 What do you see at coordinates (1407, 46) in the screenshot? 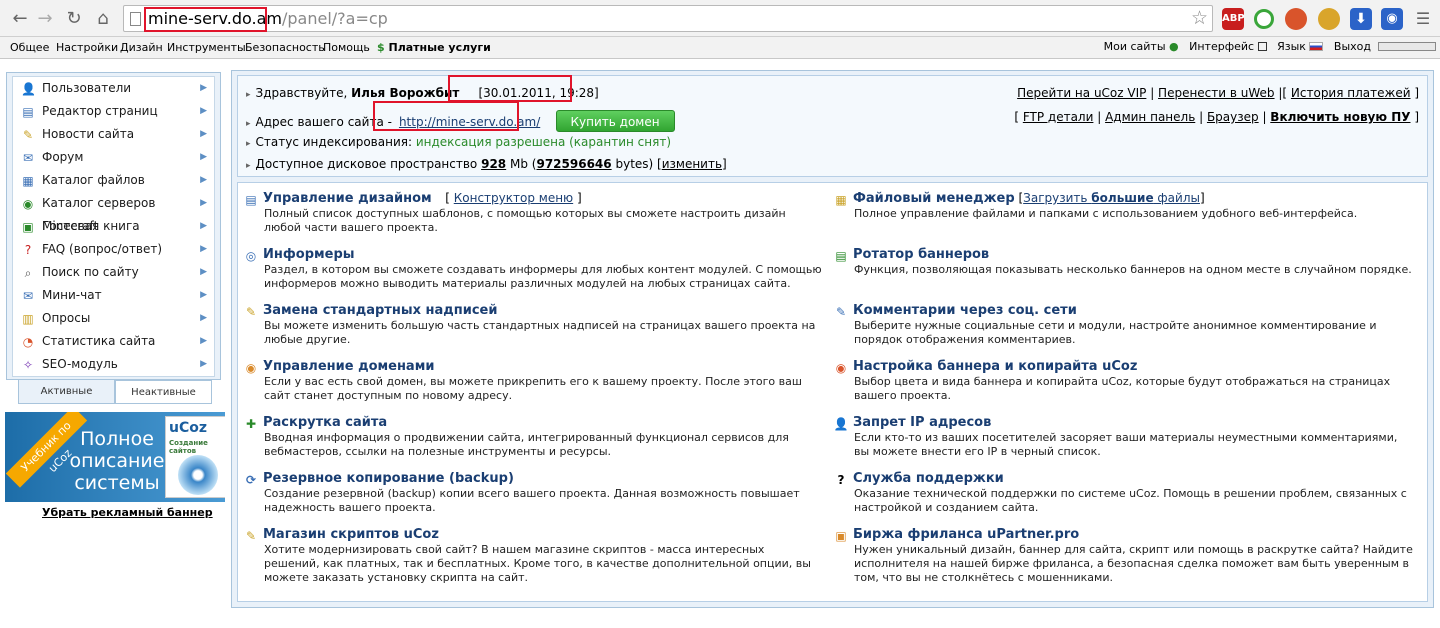
I see `slider-control` at bounding box center [1407, 46].